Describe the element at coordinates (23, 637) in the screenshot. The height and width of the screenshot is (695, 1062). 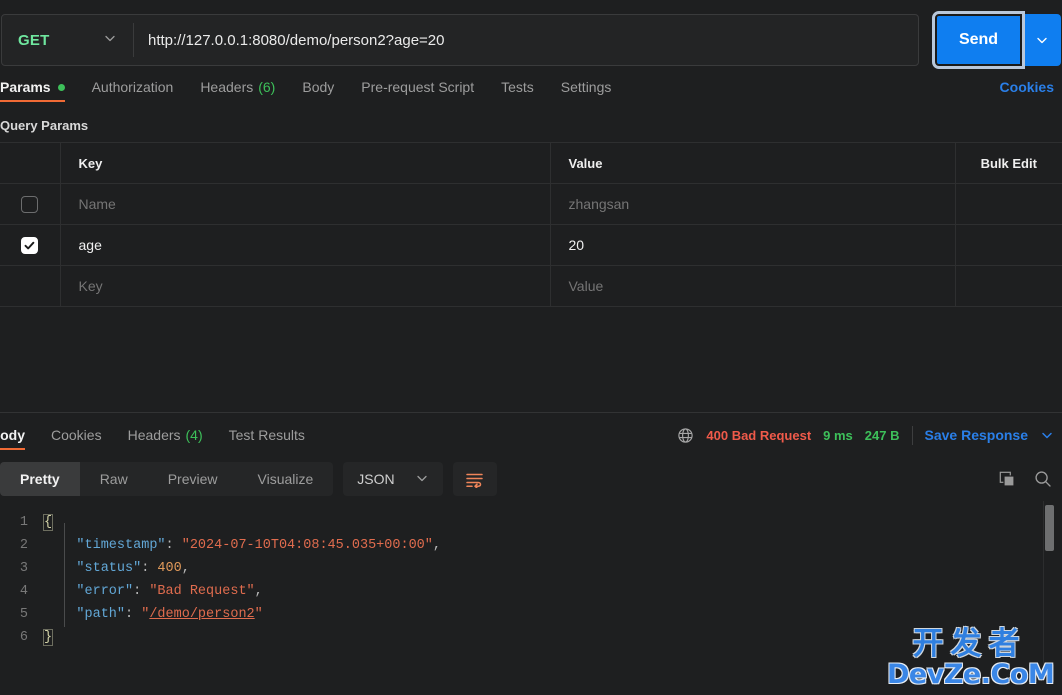
I see `line-number: 6` at that location.